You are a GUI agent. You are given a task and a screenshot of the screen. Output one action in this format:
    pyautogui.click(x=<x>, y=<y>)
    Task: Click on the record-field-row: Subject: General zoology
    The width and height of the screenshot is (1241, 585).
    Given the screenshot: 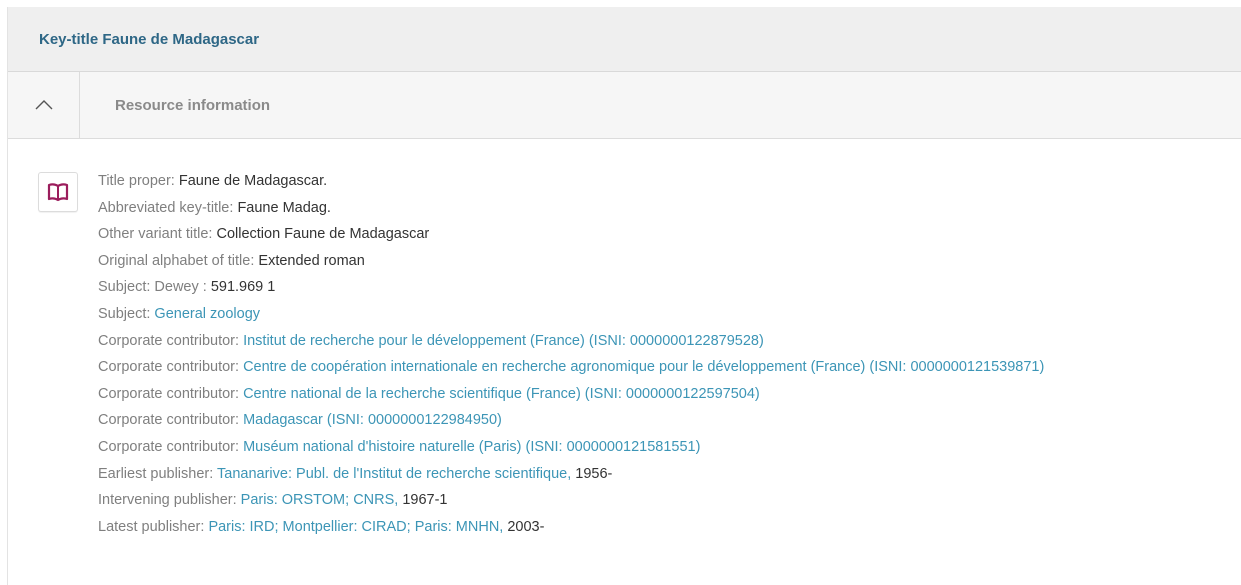 What is the action you would take?
    pyautogui.click(x=571, y=314)
    